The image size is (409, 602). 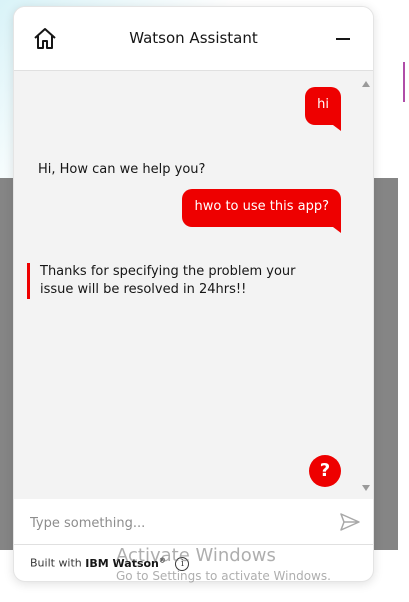 I want to click on chat-header: Watson Assistant, so click(x=193, y=39).